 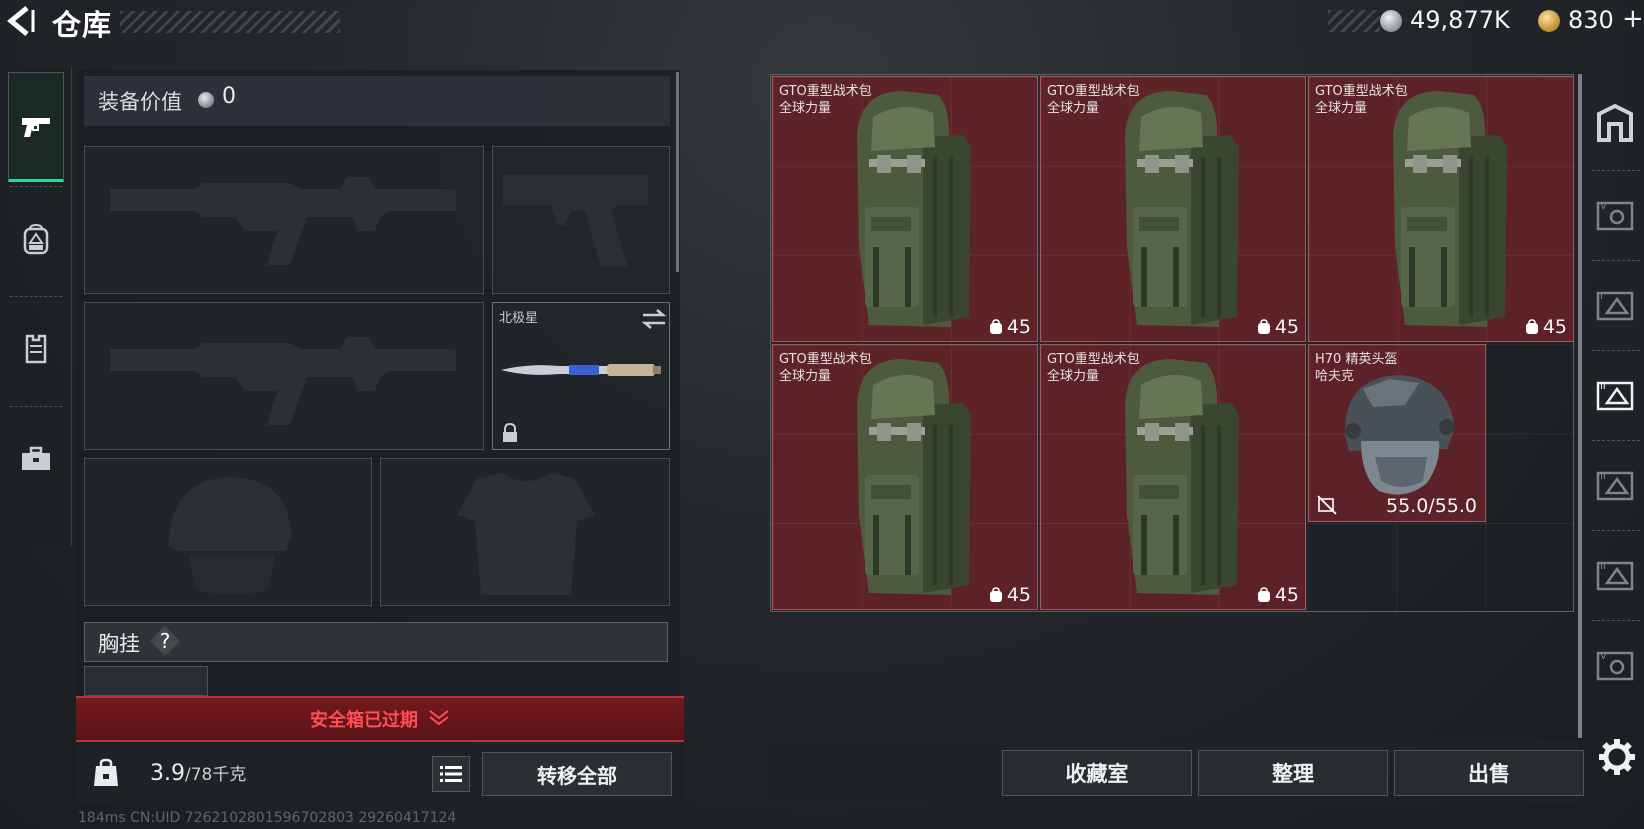 I want to click on stash-tier-3c-icon: III, so click(x=1615, y=576).